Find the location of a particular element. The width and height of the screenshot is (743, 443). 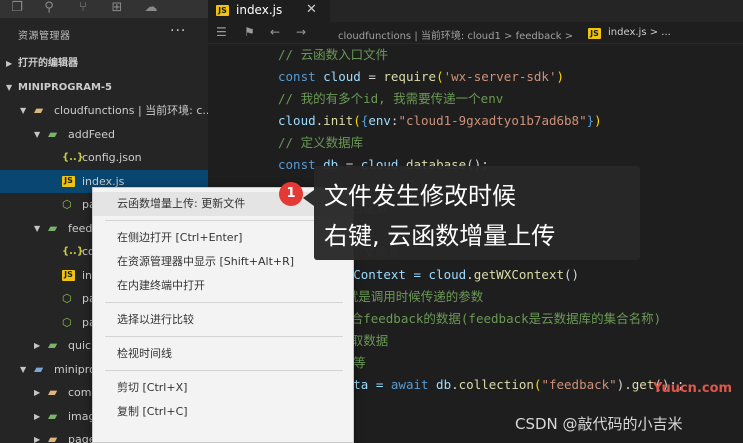

tree-item-label: cloudfunctions | 当前环境 is located at coordinates (131, 110).